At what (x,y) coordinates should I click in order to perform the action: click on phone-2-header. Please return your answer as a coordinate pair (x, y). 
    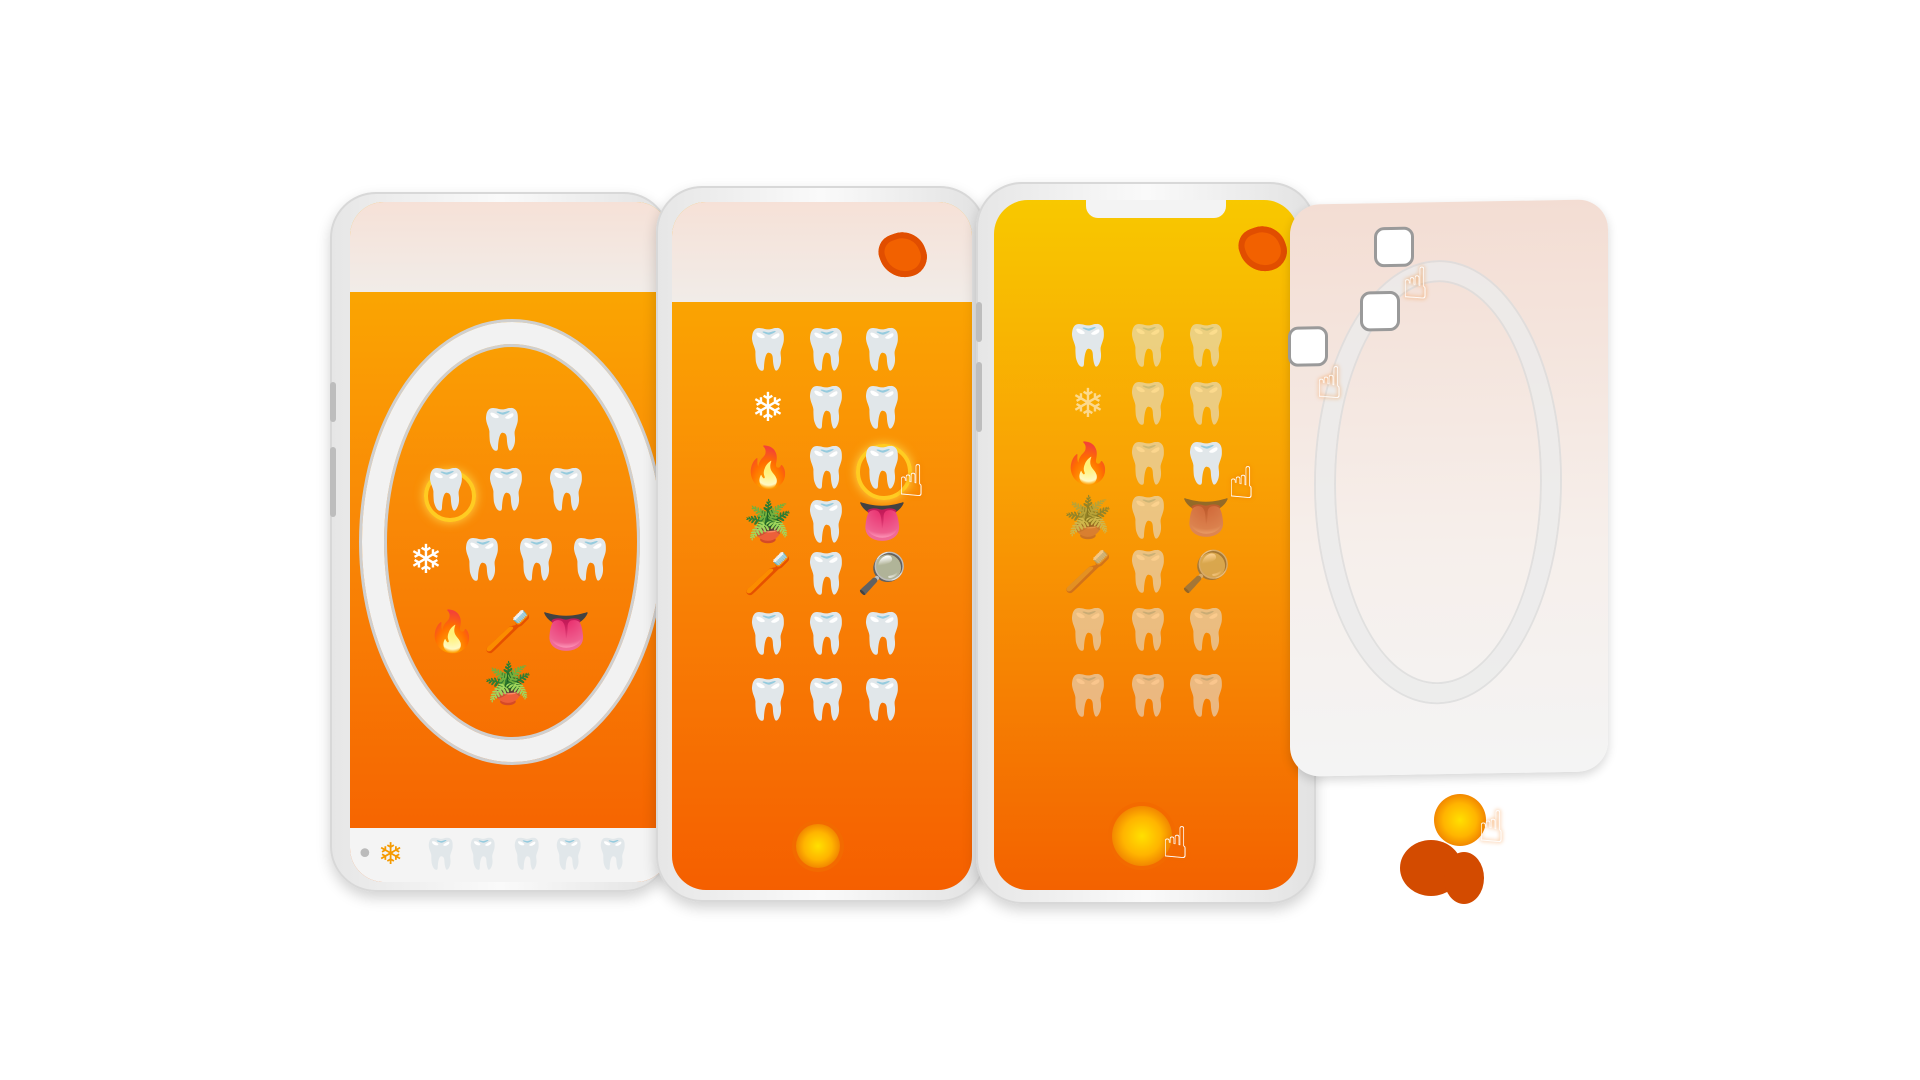
    Looking at the image, I should click on (822, 252).